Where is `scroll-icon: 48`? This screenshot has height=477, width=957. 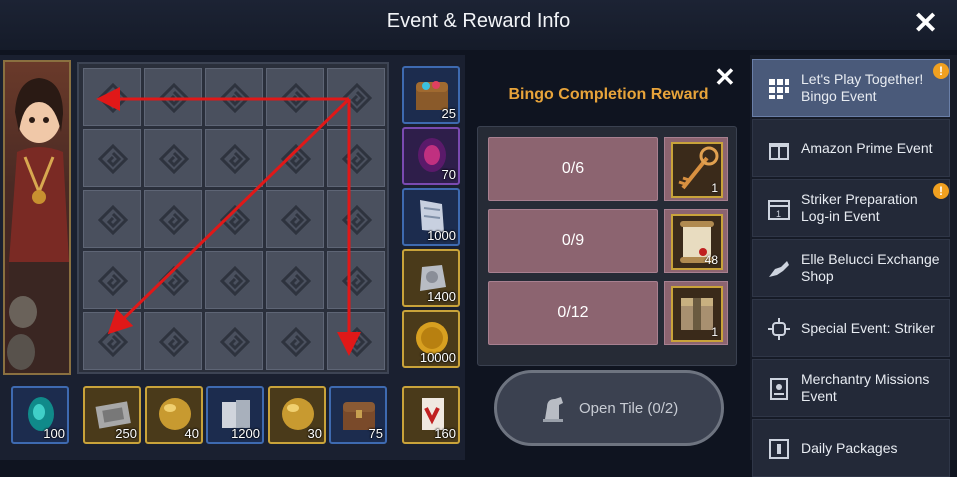 scroll-icon: 48 is located at coordinates (697, 242).